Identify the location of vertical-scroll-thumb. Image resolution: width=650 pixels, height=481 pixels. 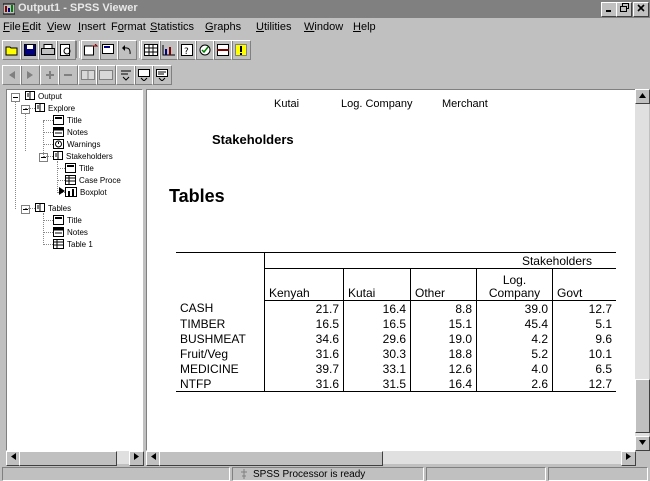
(642, 406).